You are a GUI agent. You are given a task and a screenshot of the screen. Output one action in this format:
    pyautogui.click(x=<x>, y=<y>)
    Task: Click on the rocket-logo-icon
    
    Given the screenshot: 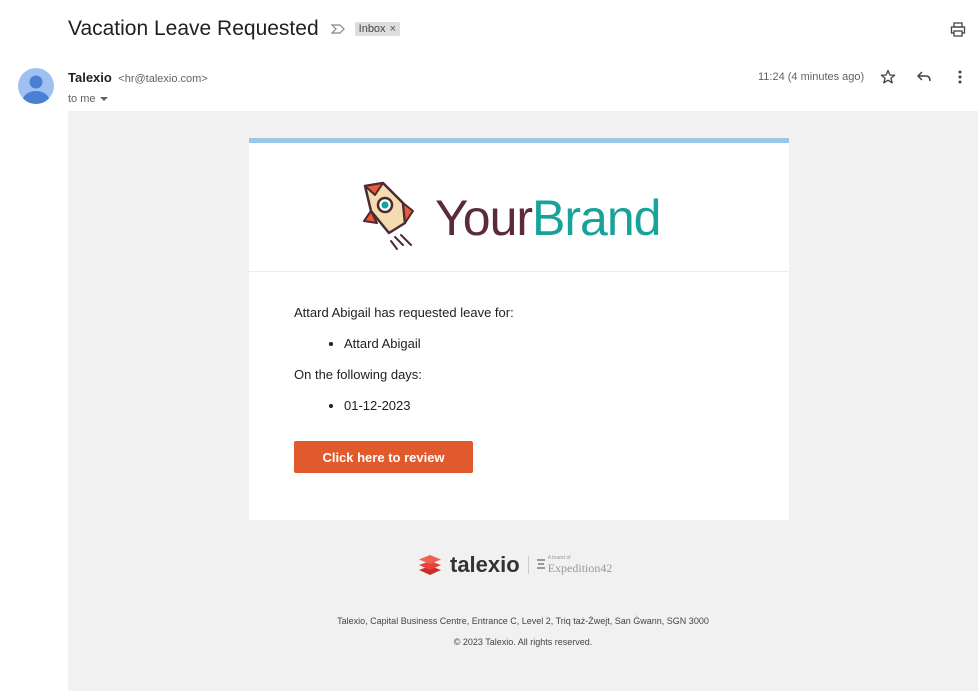 What is the action you would take?
    pyautogui.click(x=388, y=215)
    